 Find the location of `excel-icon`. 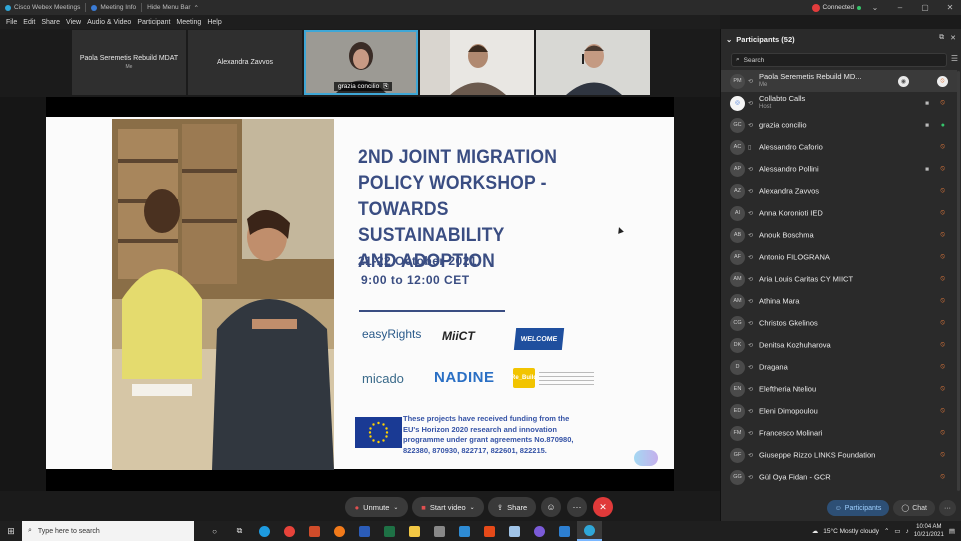

excel-icon is located at coordinates (389, 531).